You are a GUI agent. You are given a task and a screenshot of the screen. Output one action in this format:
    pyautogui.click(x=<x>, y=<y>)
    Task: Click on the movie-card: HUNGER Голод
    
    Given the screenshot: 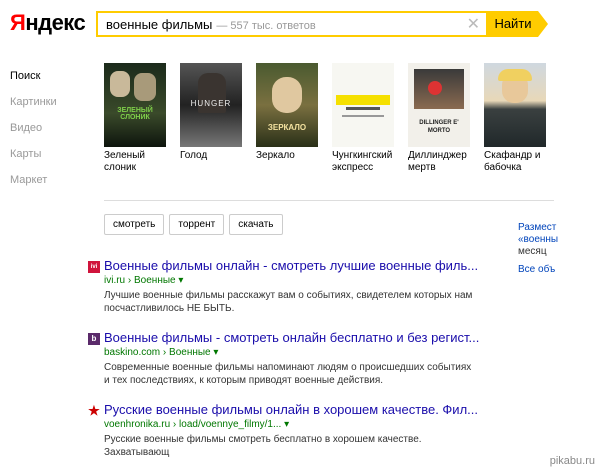 What is the action you would take?
    pyautogui.click(x=211, y=112)
    